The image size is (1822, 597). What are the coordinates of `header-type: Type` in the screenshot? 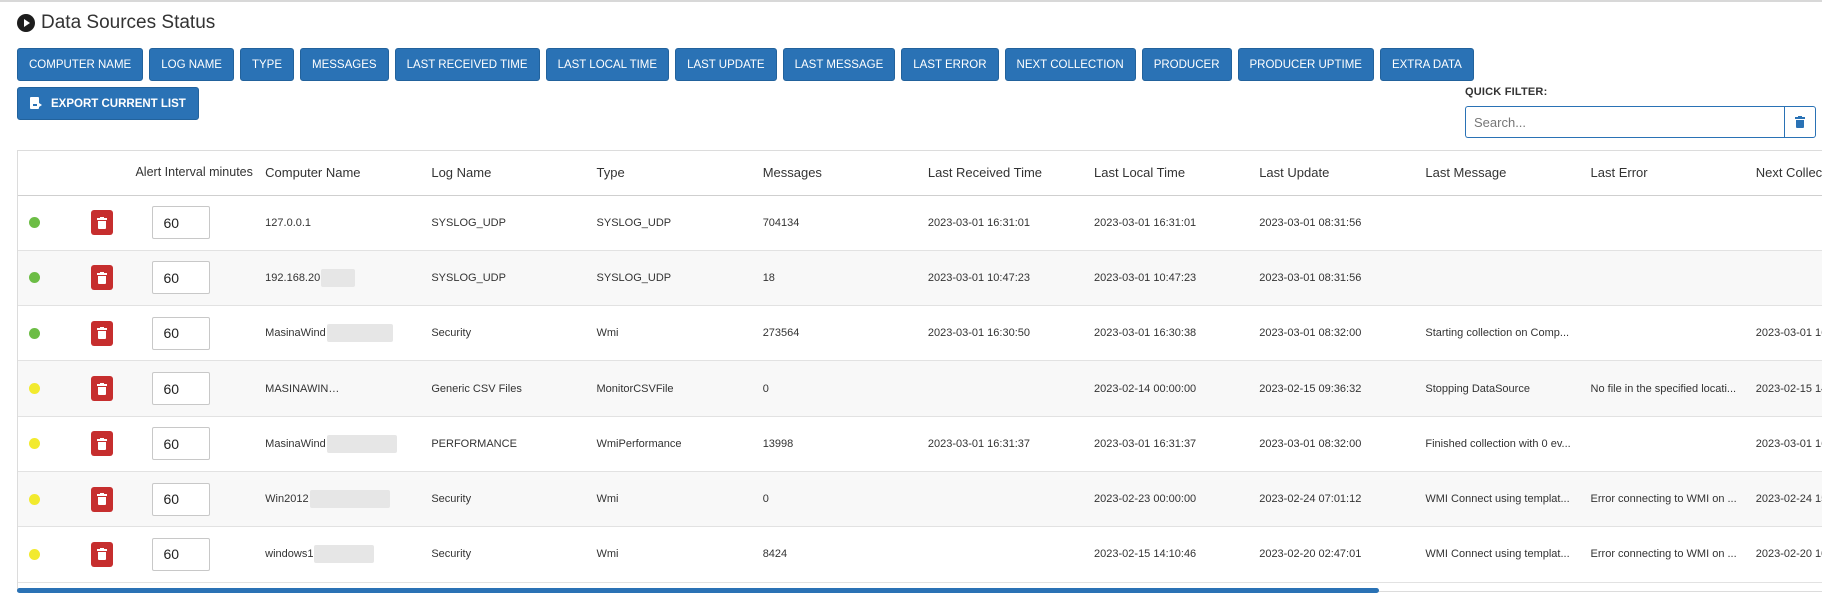 It's located at (675, 173).